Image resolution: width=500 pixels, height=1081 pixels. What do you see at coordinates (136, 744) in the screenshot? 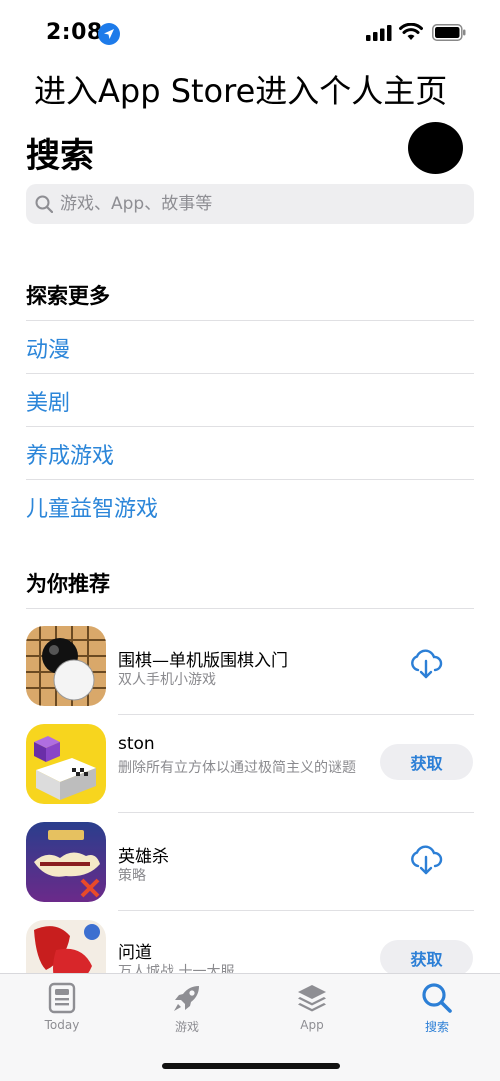
I see `app-name: ston` at bounding box center [136, 744].